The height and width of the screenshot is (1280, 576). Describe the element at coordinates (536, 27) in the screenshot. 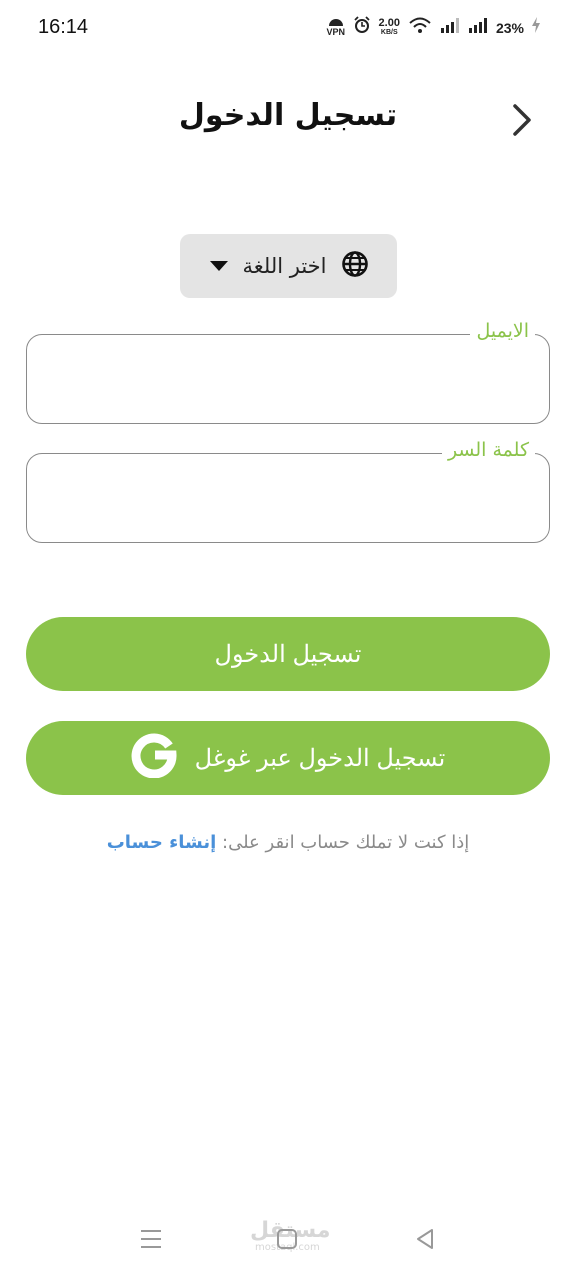

I see `charging-icon` at that location.